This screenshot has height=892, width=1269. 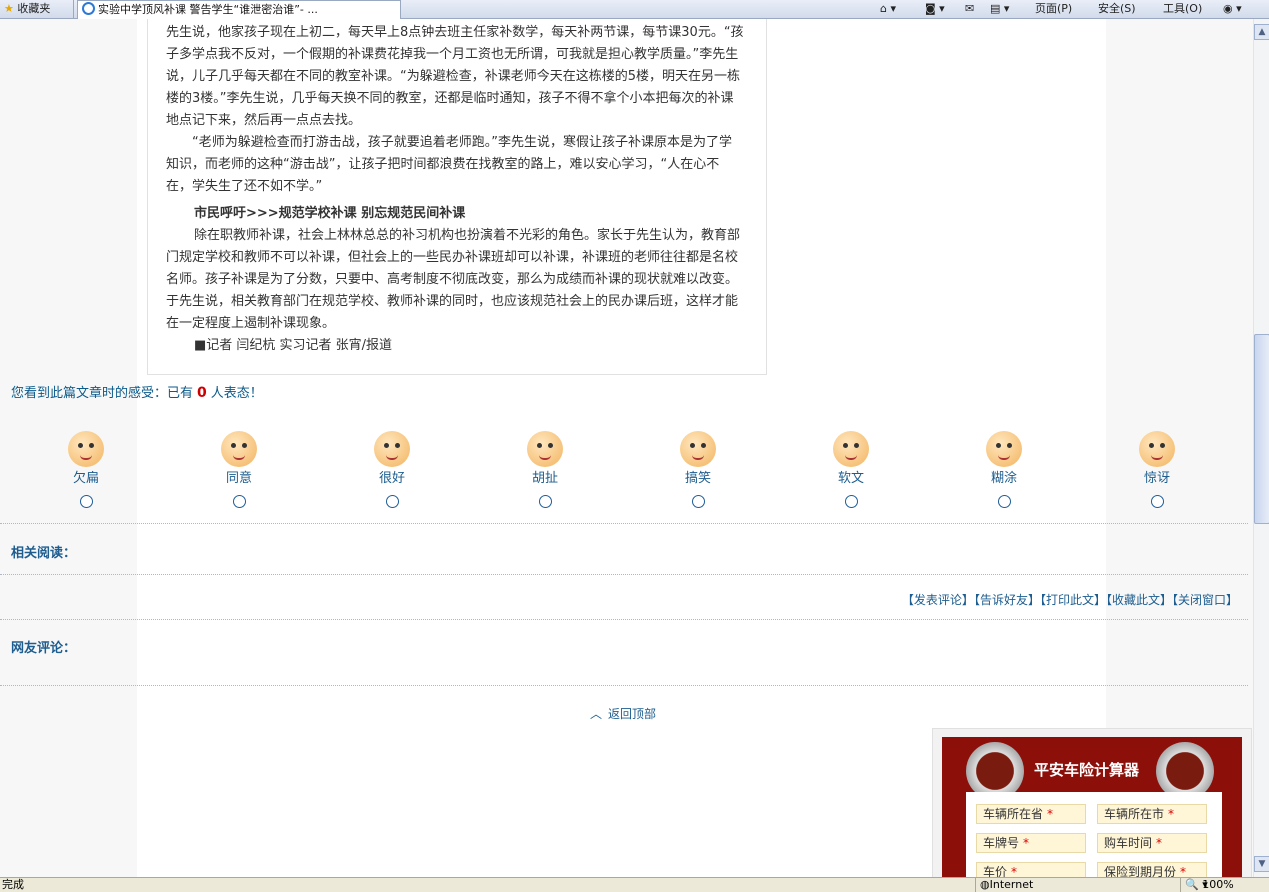 I want to click on back-to-top-link: ︿ 返回顶部, so click(x=623, y=713).